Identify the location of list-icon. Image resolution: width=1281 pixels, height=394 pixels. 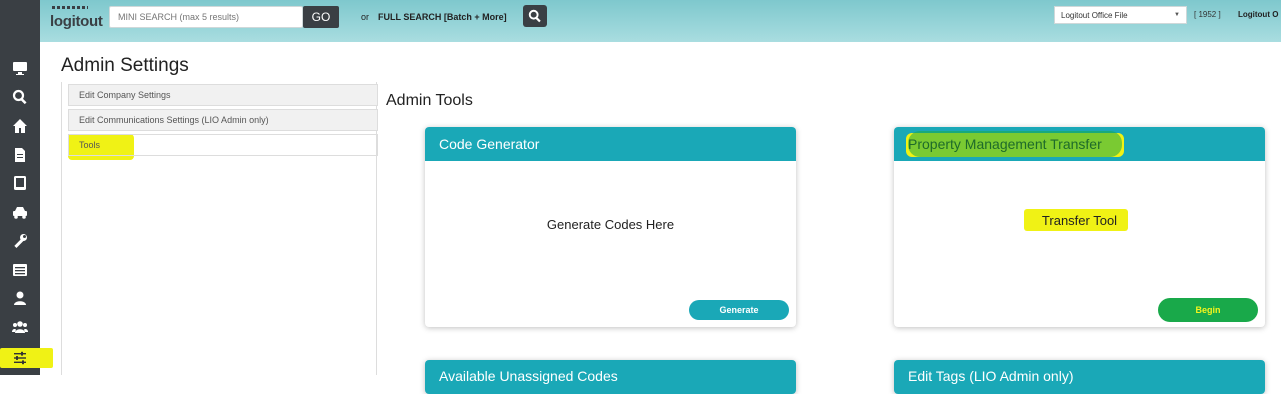
(20, 270).